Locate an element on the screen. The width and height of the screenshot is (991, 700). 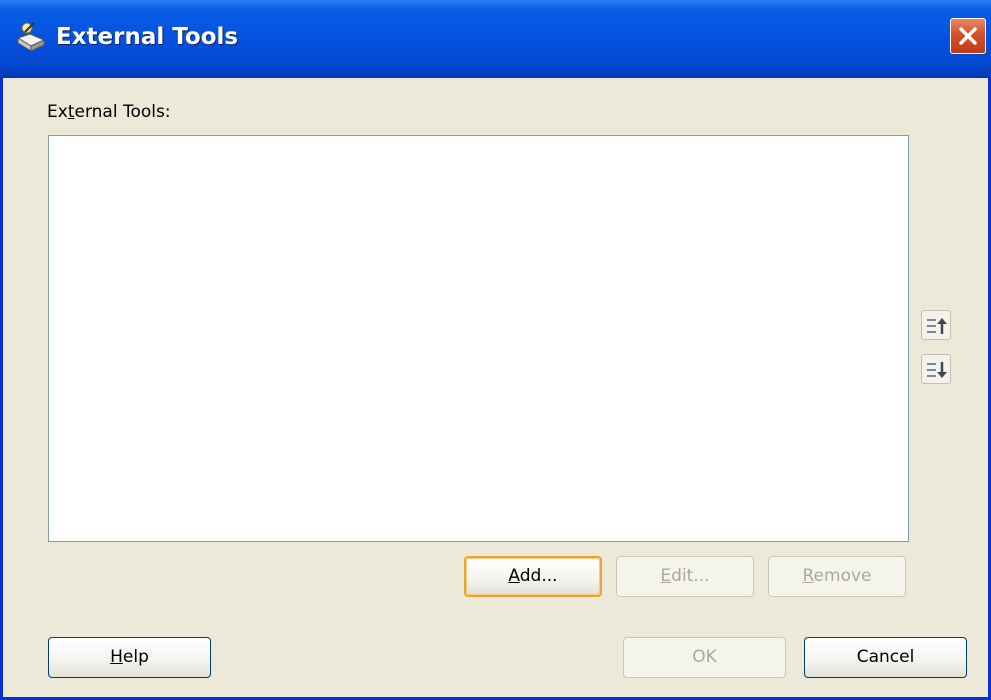
move-down-icon is located at coordinates (937, 370).